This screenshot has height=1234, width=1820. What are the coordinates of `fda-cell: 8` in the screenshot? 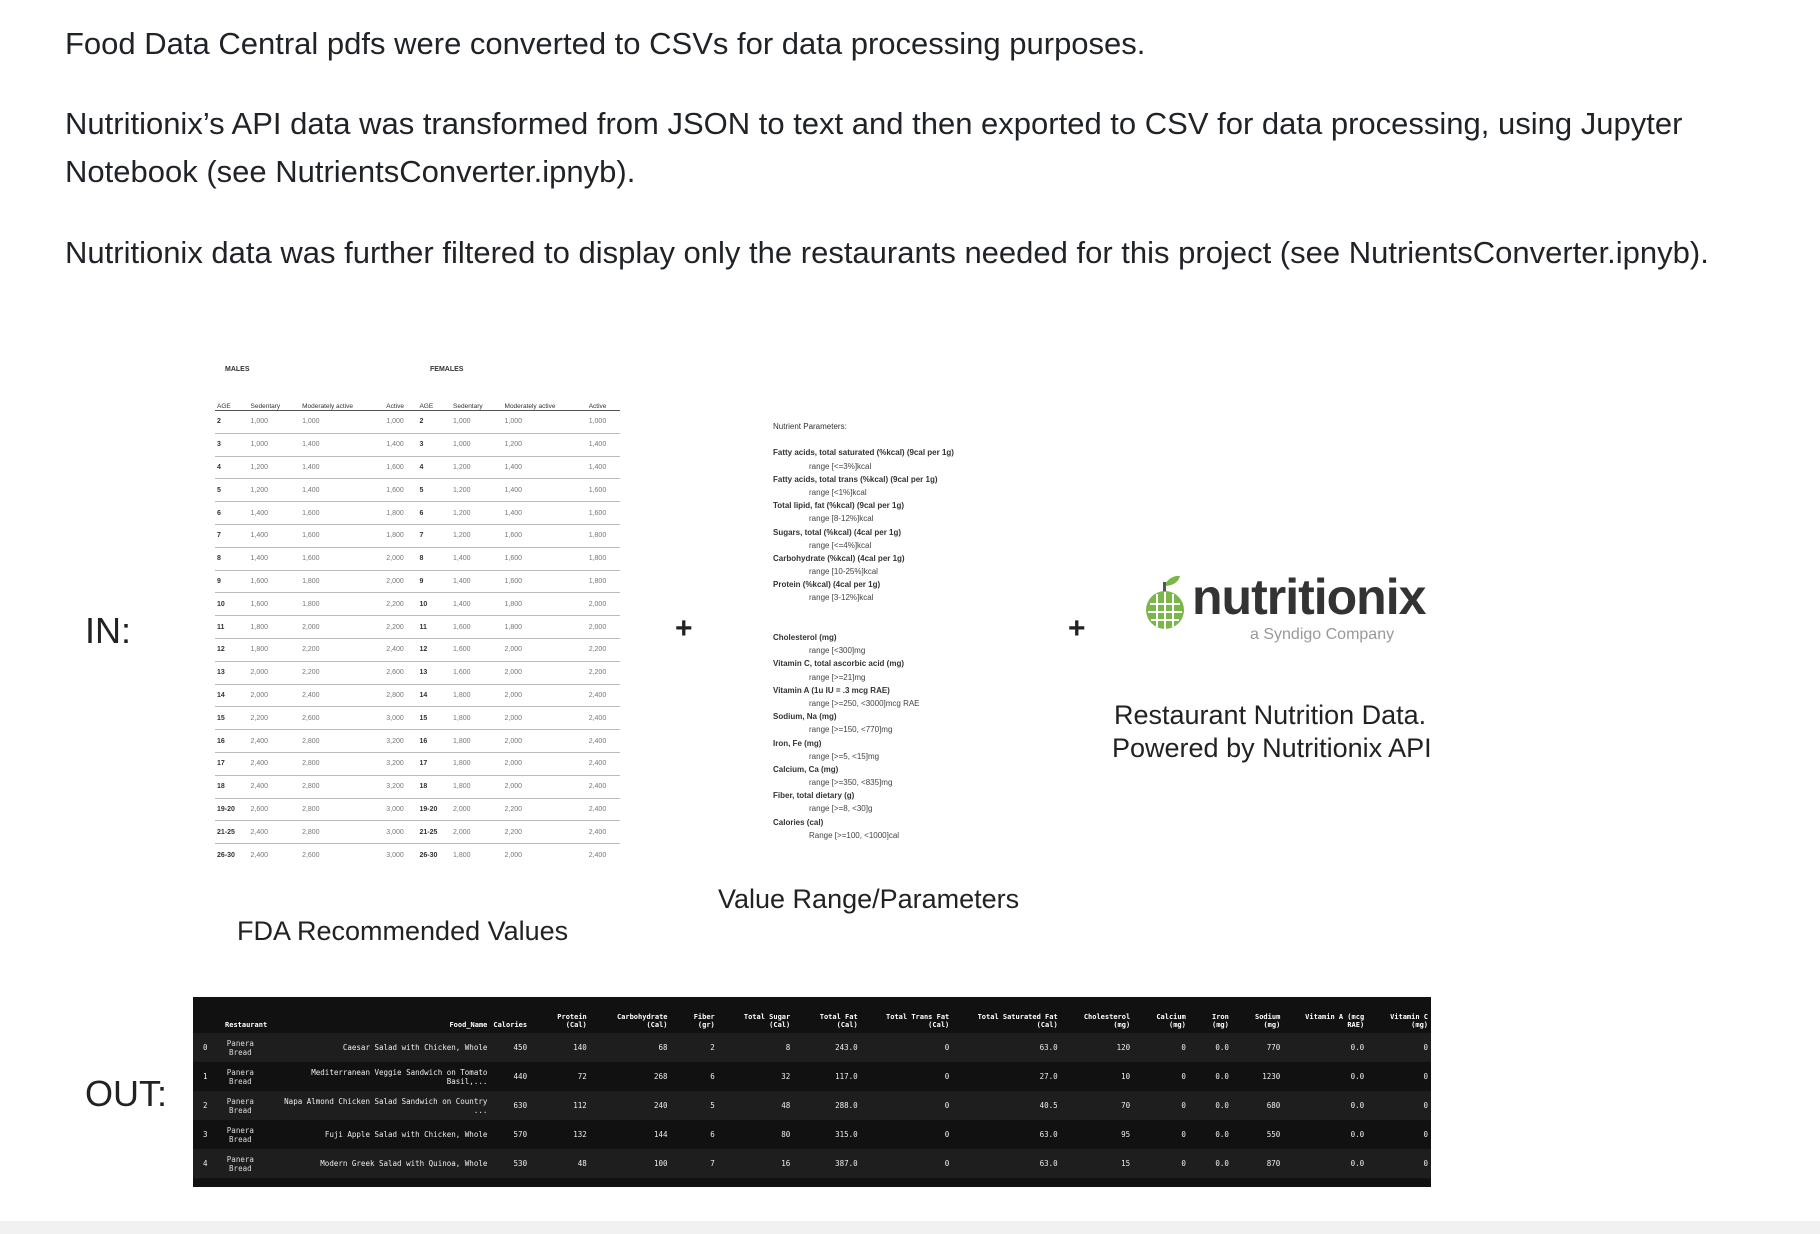 It's located at (434, 558).